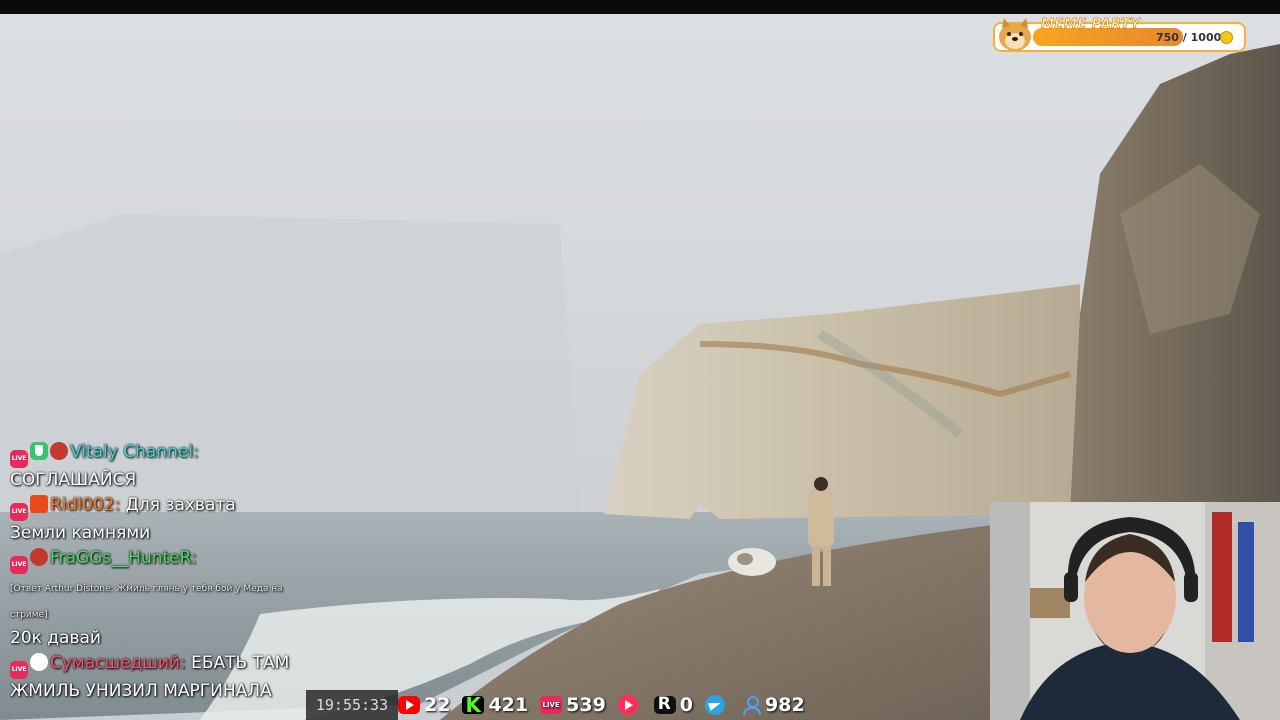 This screenshot has height=720, width=1280. I want to click on stat-value: 0, so click(686, 705).